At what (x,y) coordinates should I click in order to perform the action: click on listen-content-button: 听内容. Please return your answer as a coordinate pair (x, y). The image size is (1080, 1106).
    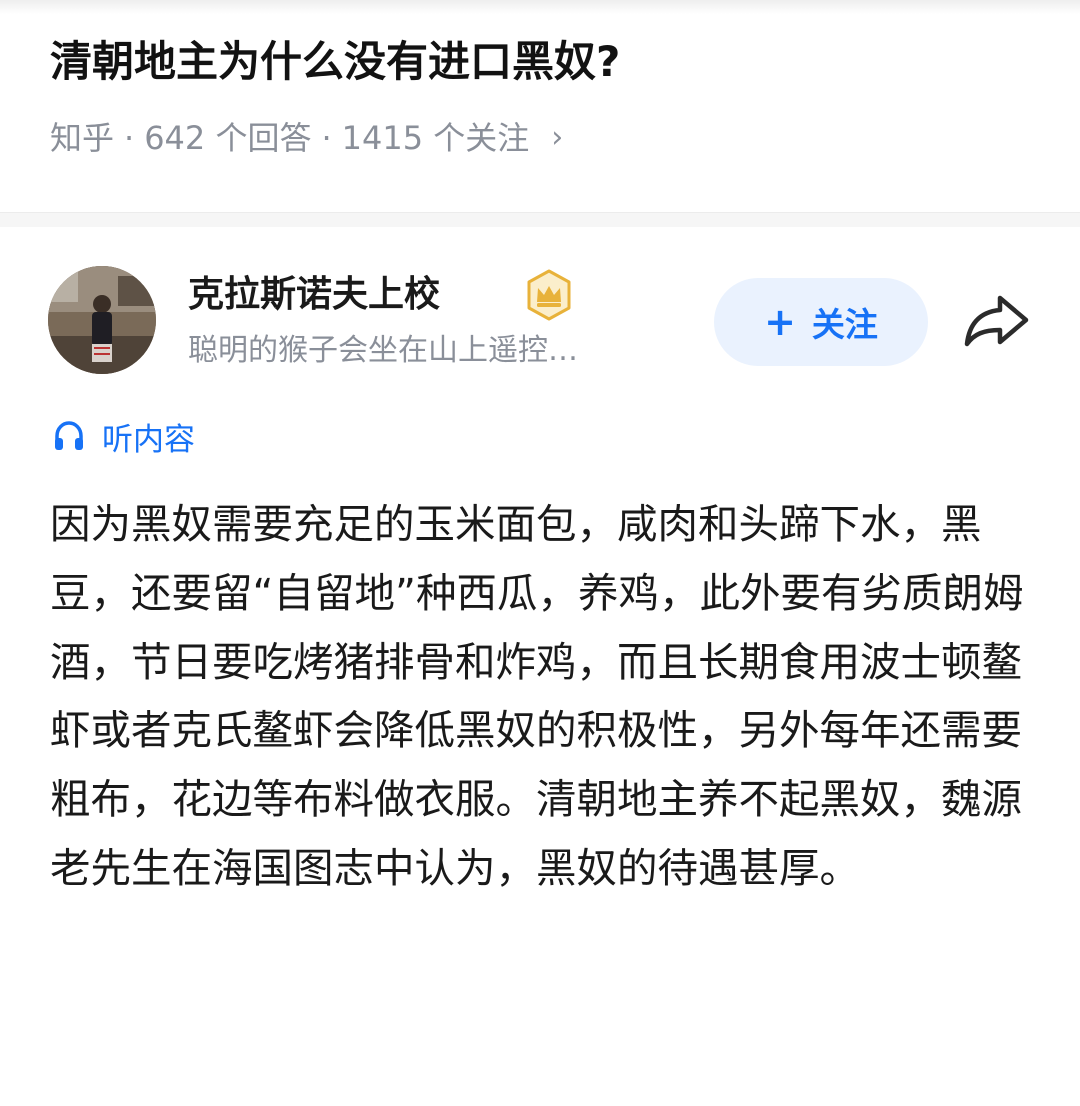
    Looking at the image, I should click on (123, 436).